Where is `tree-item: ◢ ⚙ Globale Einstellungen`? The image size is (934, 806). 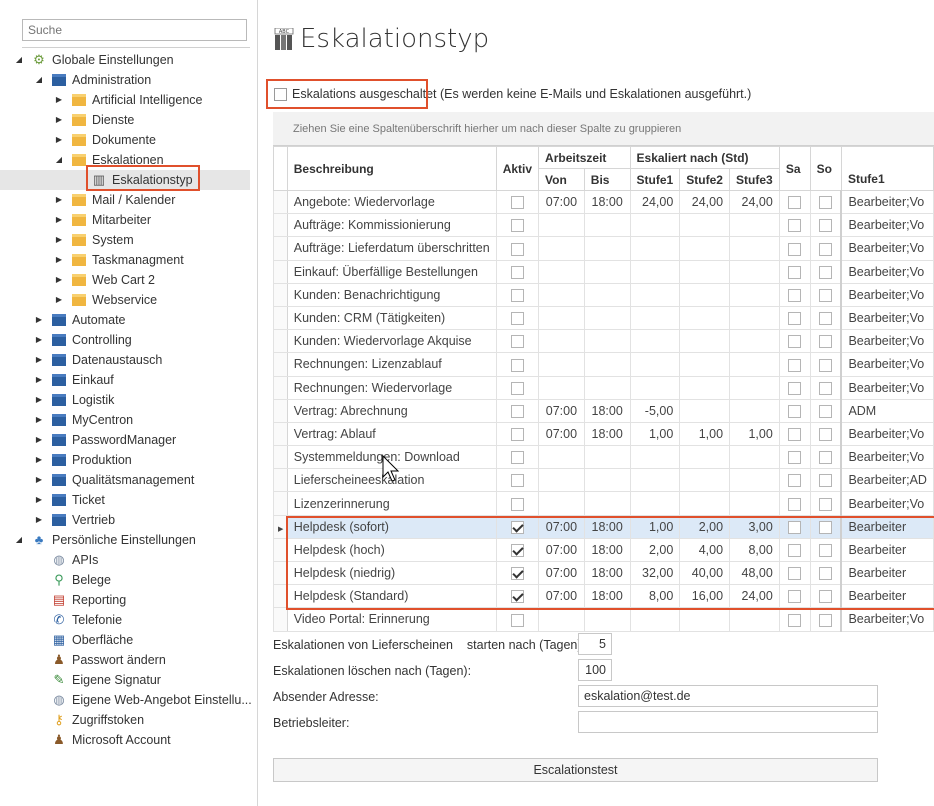
tree-item: ◢ ⚙ Globale Einstellungen is located at coordinates (125, 60).